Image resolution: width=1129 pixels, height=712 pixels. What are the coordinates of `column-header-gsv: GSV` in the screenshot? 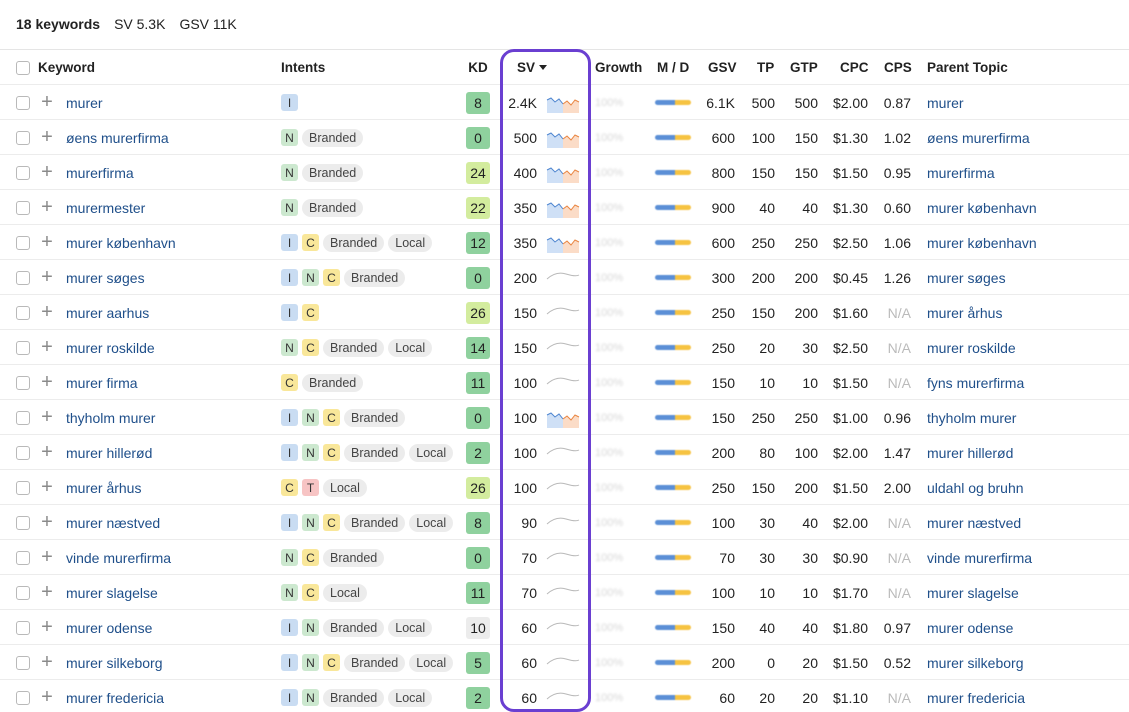 It's located at (728, 67).